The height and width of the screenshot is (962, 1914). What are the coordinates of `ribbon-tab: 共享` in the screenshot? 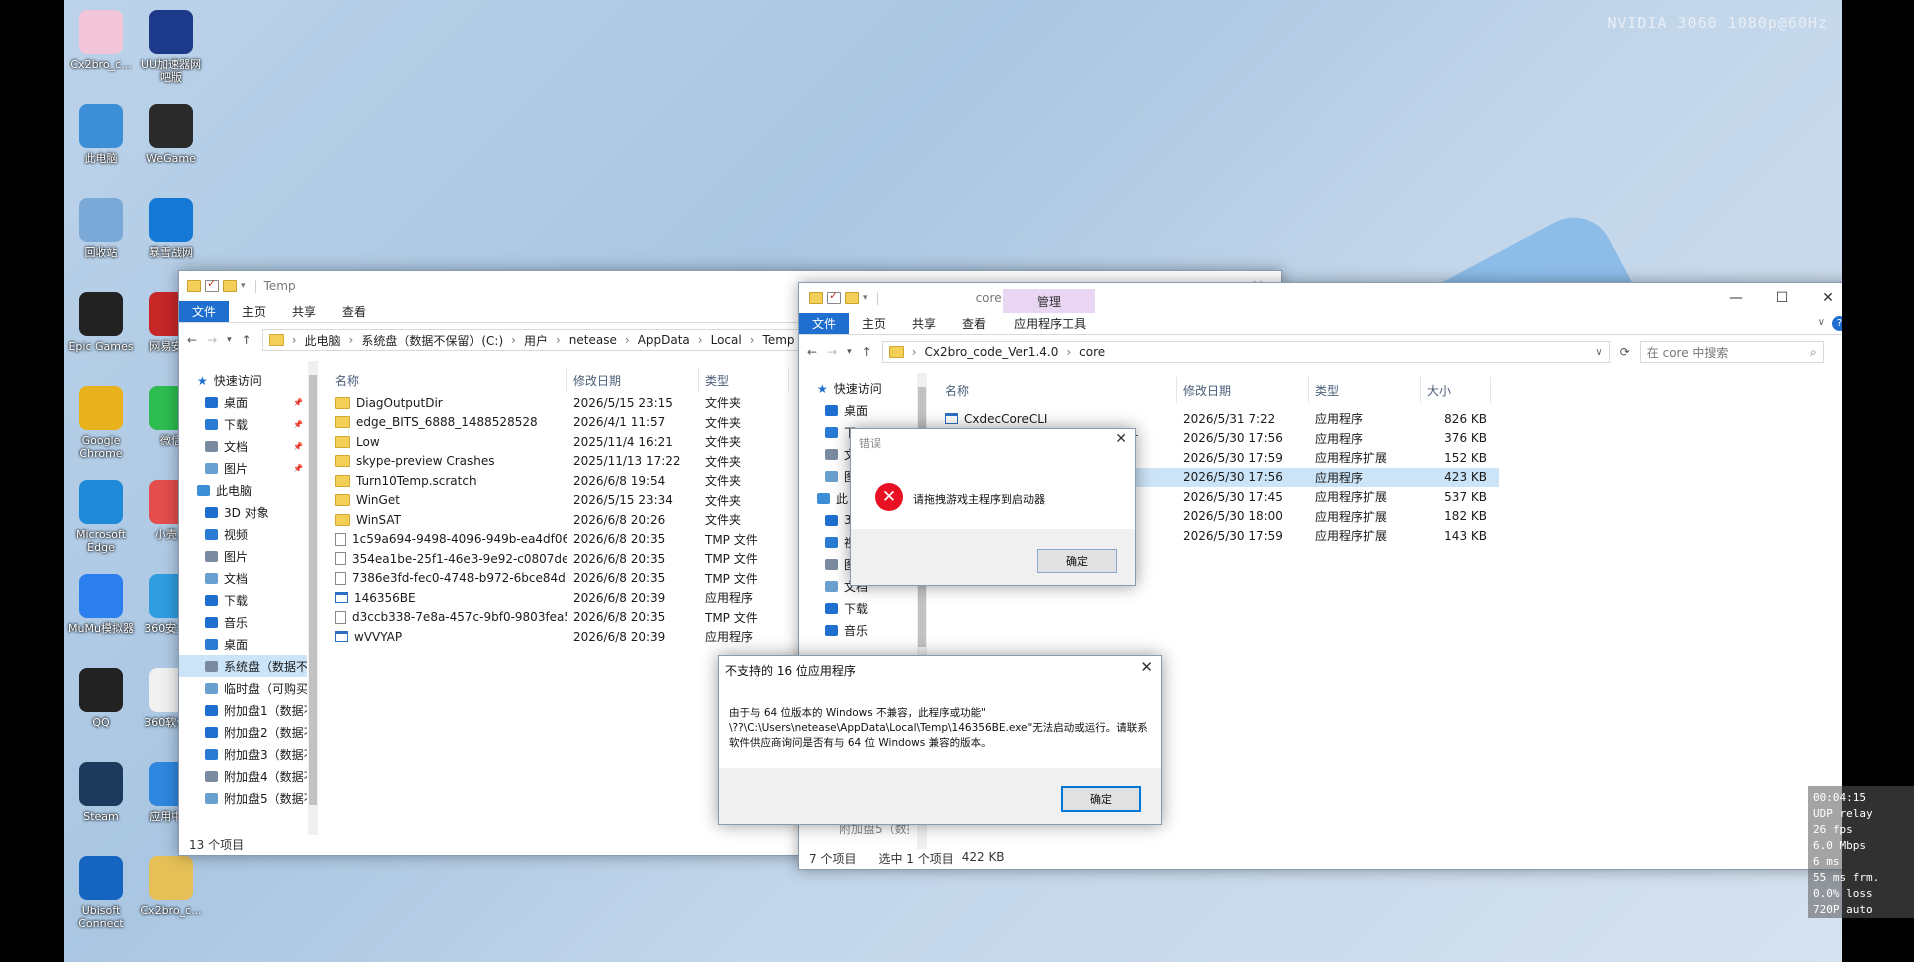 It's located at (304, 311).